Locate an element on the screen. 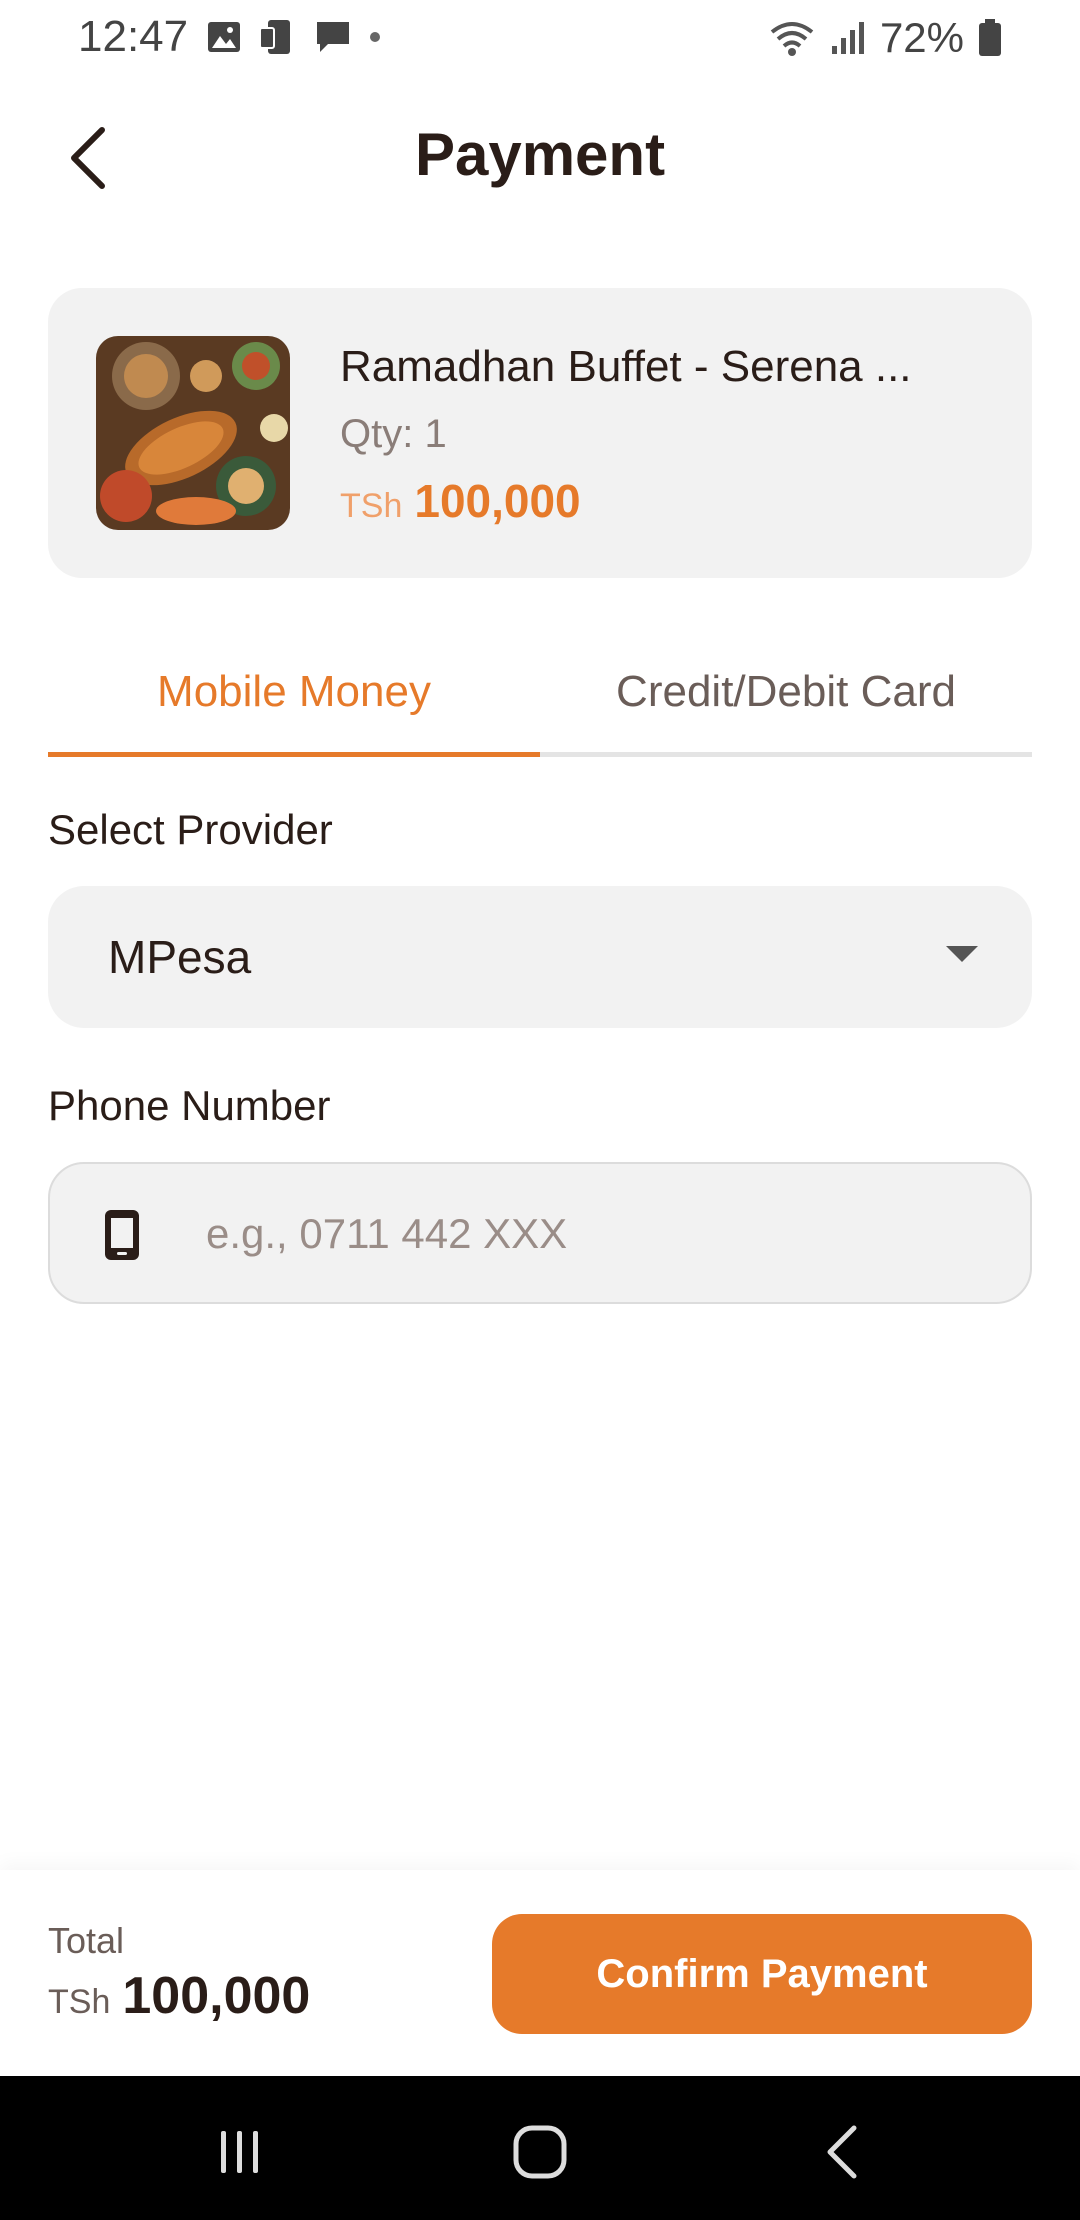  product-image is located at coordinates (193, 433).